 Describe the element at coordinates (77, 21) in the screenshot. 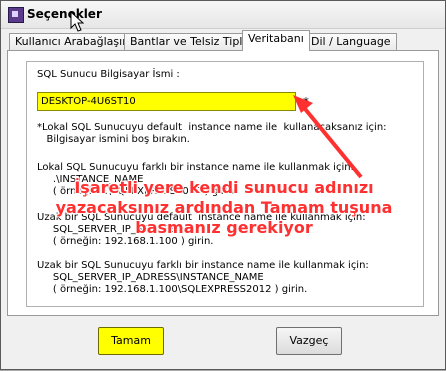

I see `mouse-cursor-icon` at that location.